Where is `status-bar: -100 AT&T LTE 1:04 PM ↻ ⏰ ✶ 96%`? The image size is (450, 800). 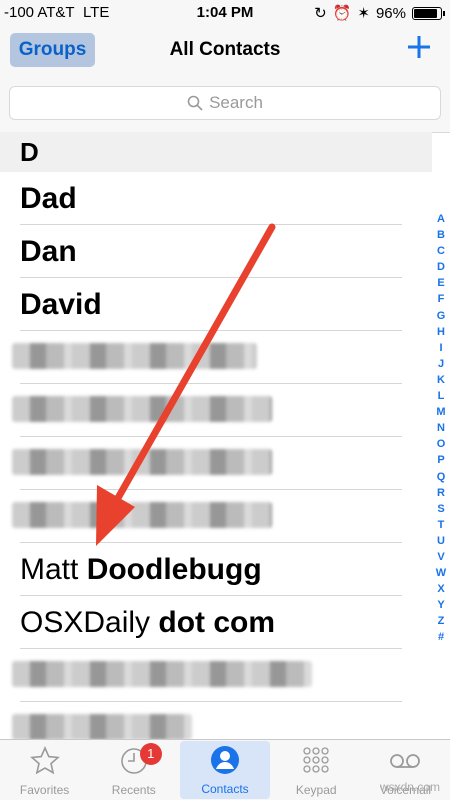
status-bar: -100 AT&T LTE 1:04 PM ↻ ⏰ ✶ 96% is located at coordinates (225, 13).